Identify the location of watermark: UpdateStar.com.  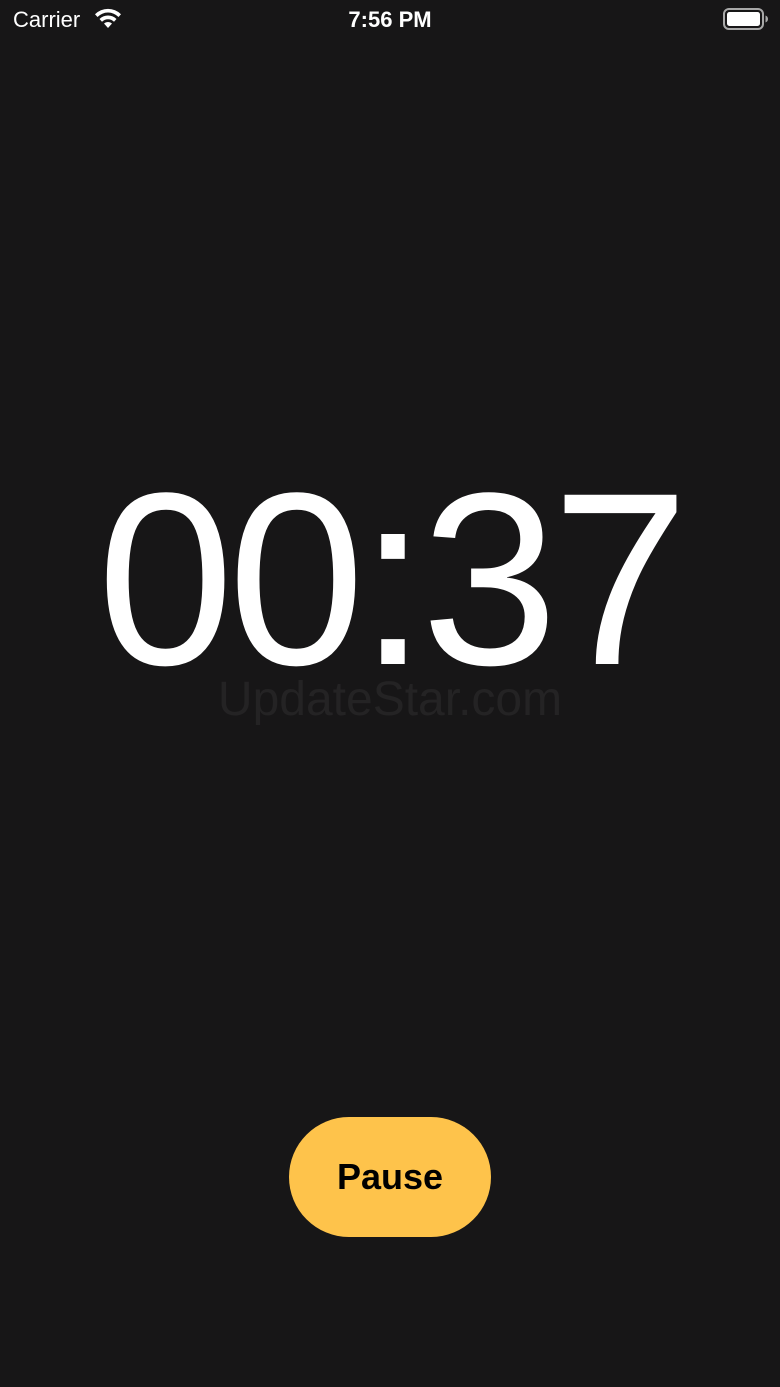
(390, 699).